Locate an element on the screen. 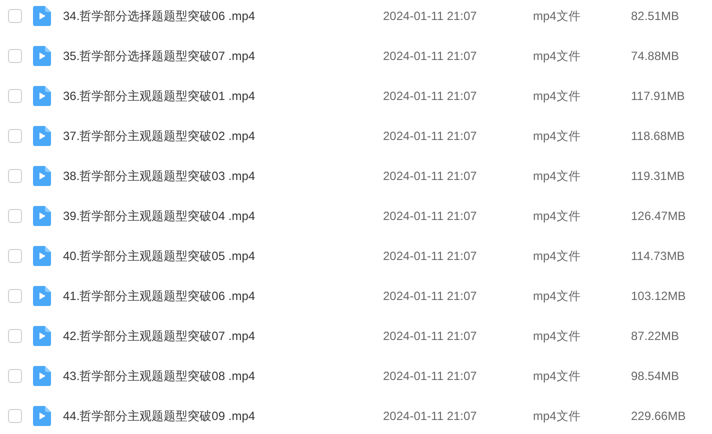 This screenshot has width=712, height=434. file-size: 118.68MB is located at coordinates (658, 136).